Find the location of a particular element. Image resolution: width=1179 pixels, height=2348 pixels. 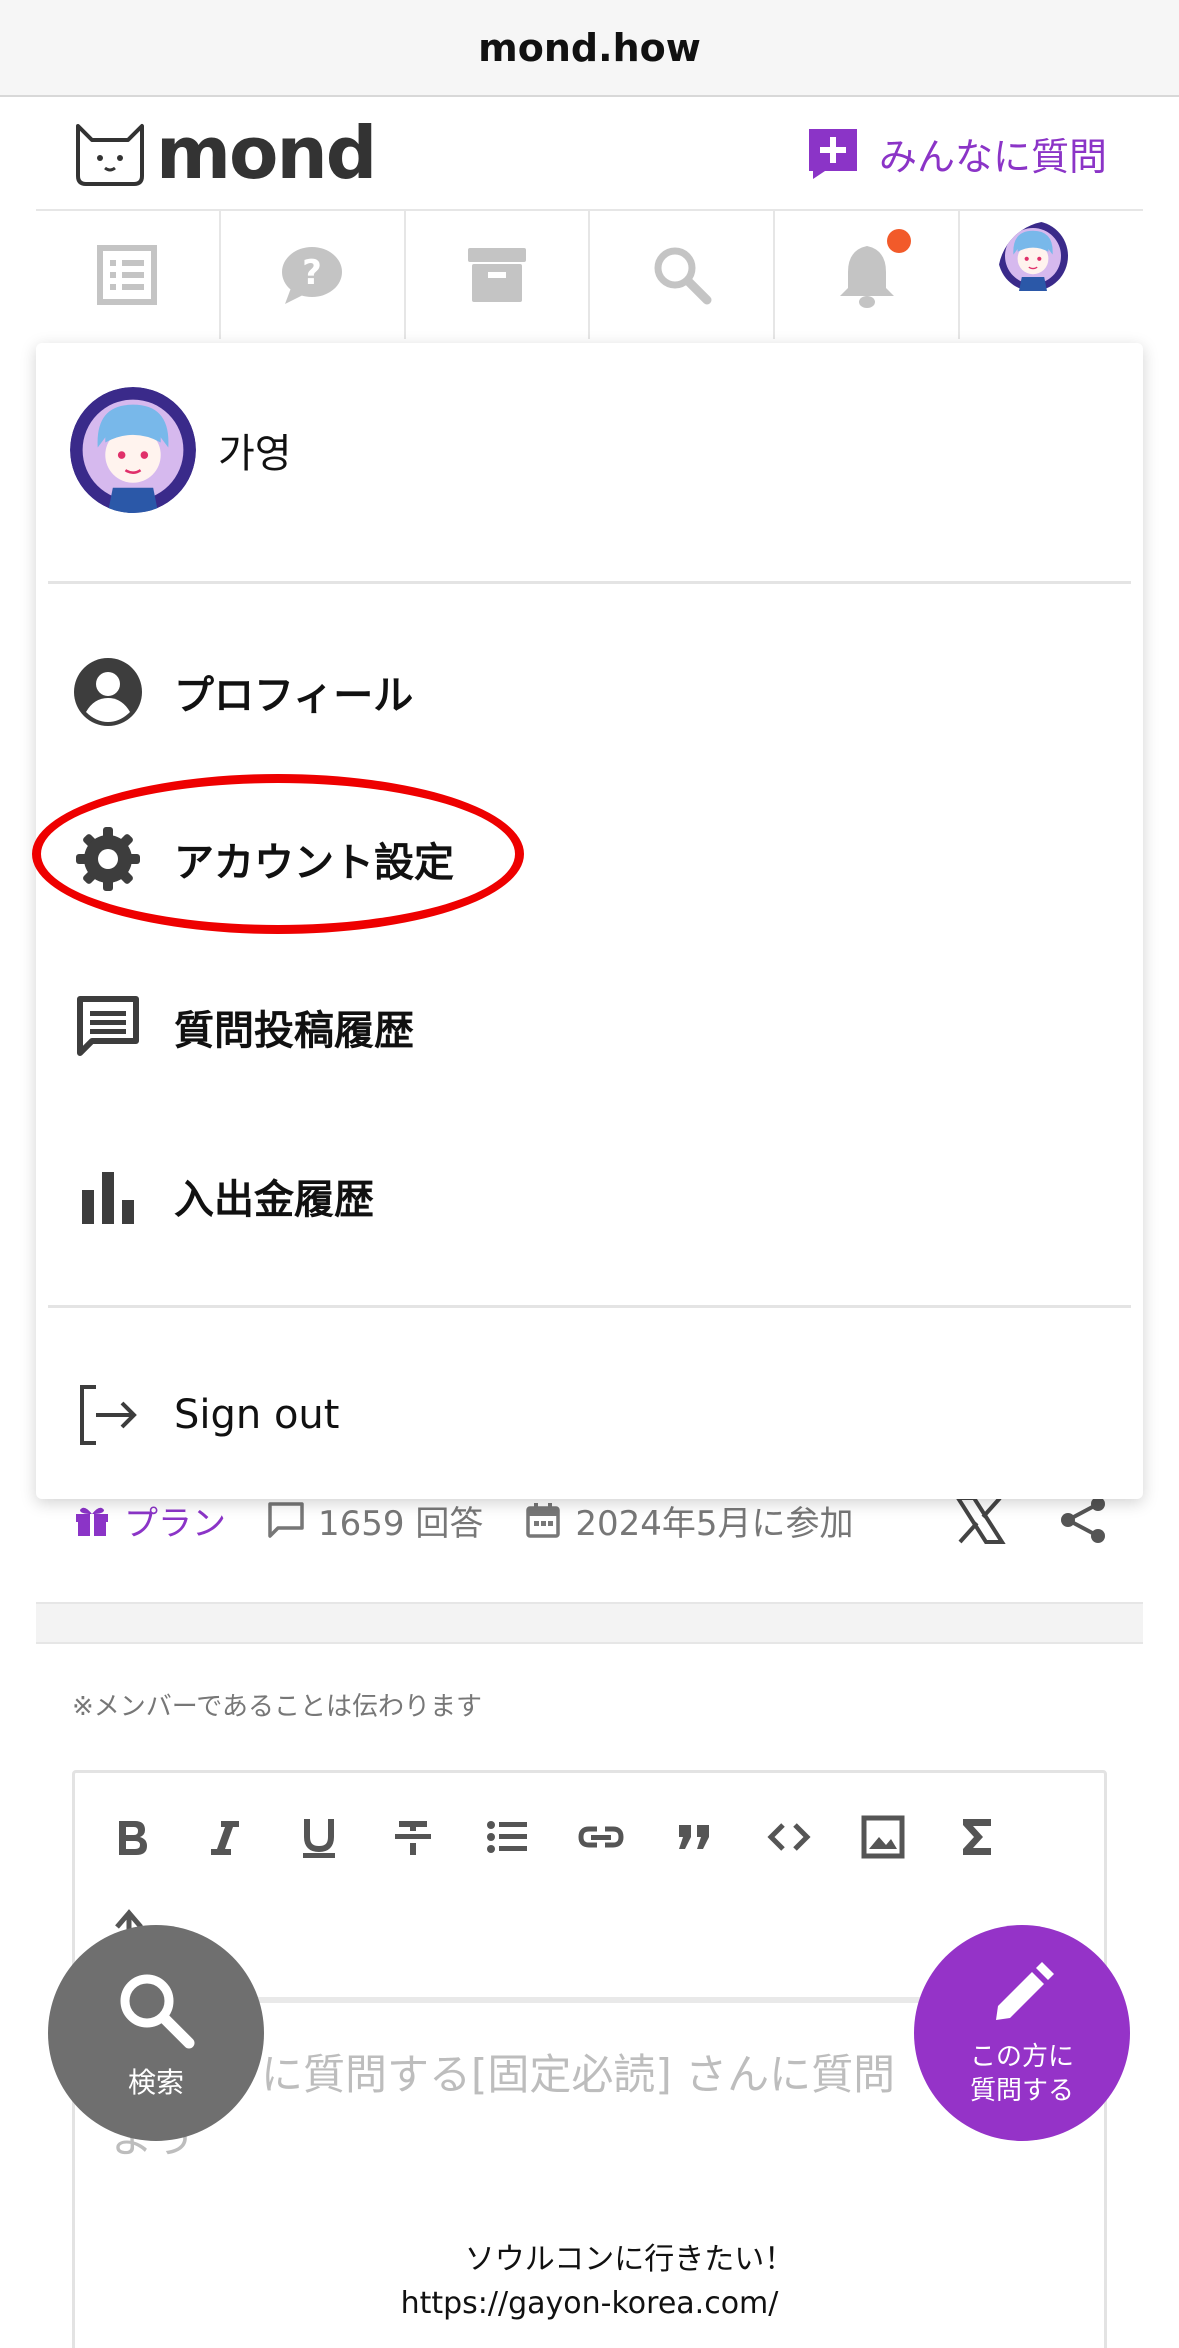

cat-logo-icon is located at coordinates (110, 155).